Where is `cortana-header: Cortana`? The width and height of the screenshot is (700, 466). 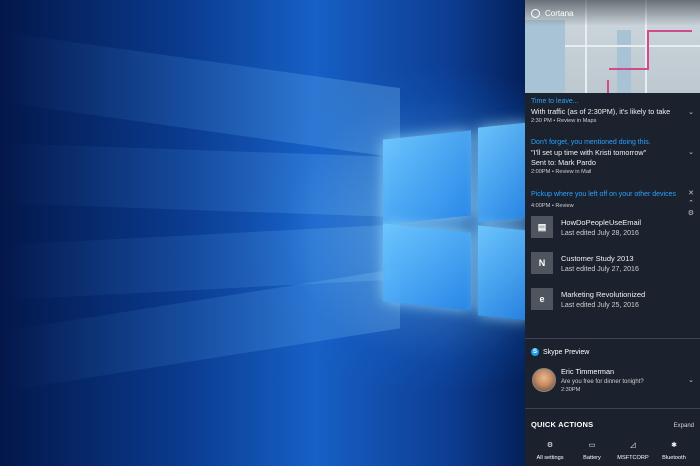
cortana-header: Cortana is located at coordinates (612, 13).